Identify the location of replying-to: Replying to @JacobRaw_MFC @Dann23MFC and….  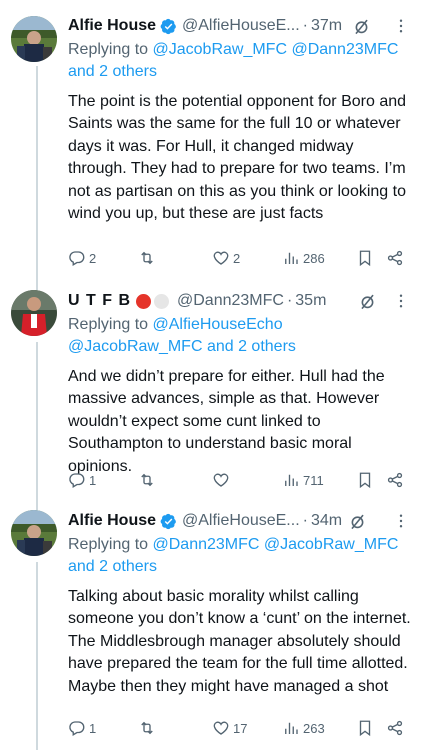
(233, 60).